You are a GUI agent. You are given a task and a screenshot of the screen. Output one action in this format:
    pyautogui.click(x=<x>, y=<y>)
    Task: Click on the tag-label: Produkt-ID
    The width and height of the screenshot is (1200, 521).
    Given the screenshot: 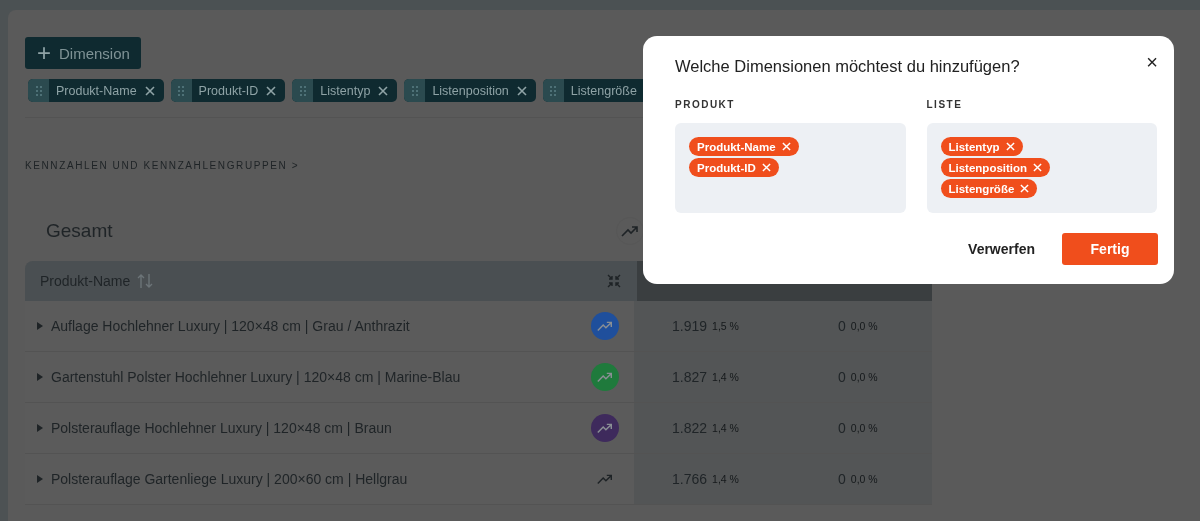 What is the action you would take?
    pyautogui.click(x=726, y=167)
    